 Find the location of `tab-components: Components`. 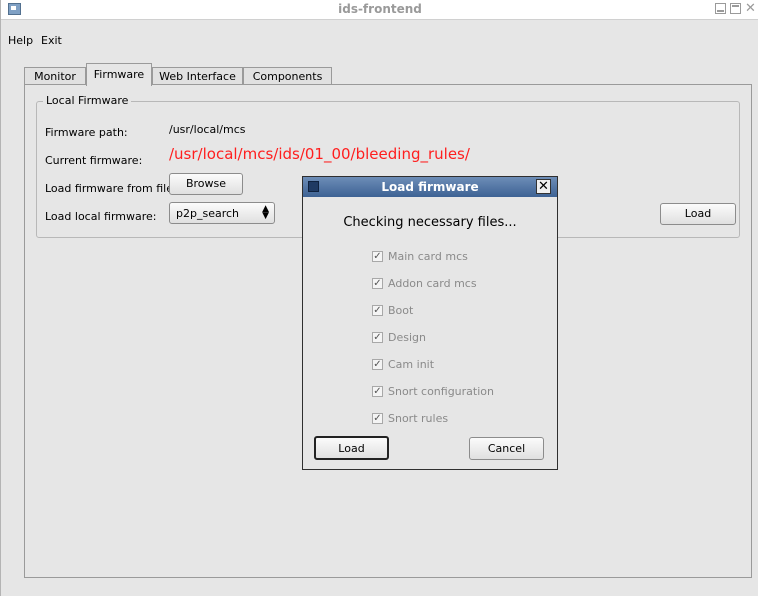

tab-components: Components is located at coordinates (287, 76).